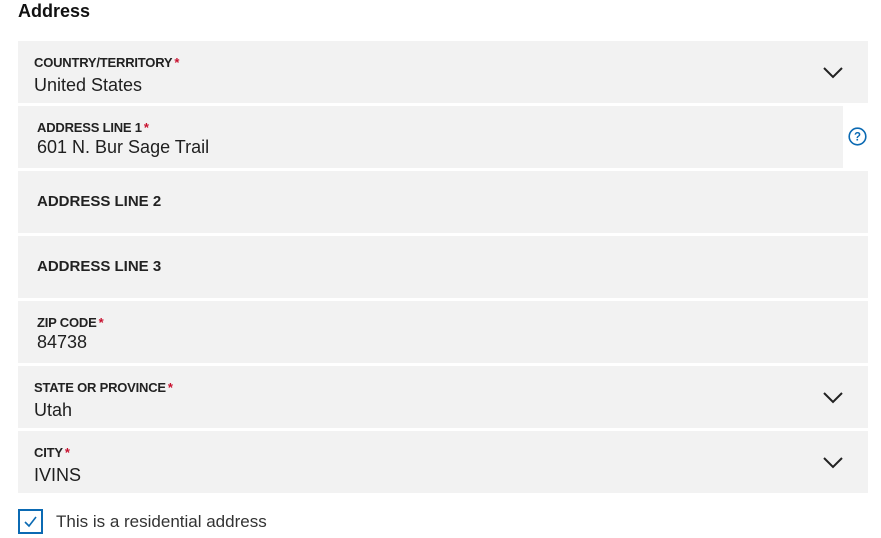 The height and width of the screenshot is (538, 881). What do you see at coordinates (54, 11) in the screenshot?
I see `section-title: Address` at bounding box center [54, 11].